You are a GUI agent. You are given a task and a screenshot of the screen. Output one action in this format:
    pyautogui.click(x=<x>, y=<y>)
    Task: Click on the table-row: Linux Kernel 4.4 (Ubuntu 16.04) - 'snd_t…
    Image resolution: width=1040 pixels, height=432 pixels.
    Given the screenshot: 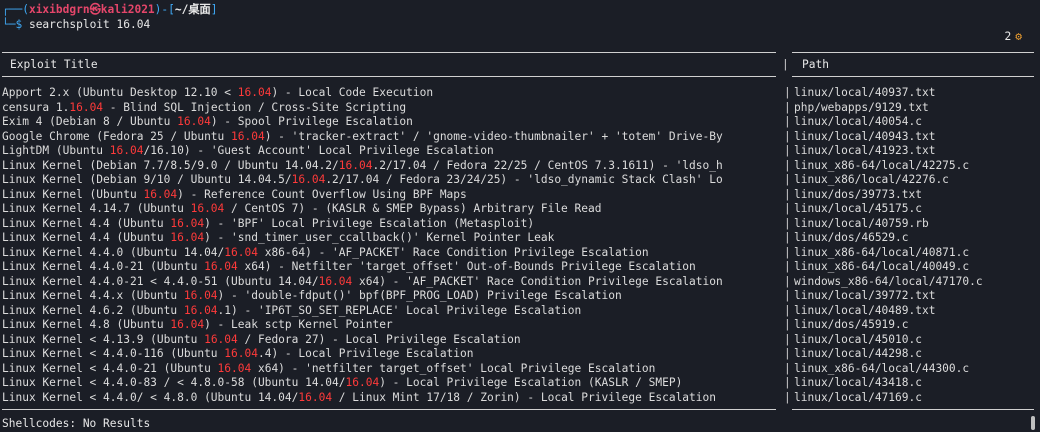 What is the action you would take?
    pyautogui.click(x=520, y=238)
    